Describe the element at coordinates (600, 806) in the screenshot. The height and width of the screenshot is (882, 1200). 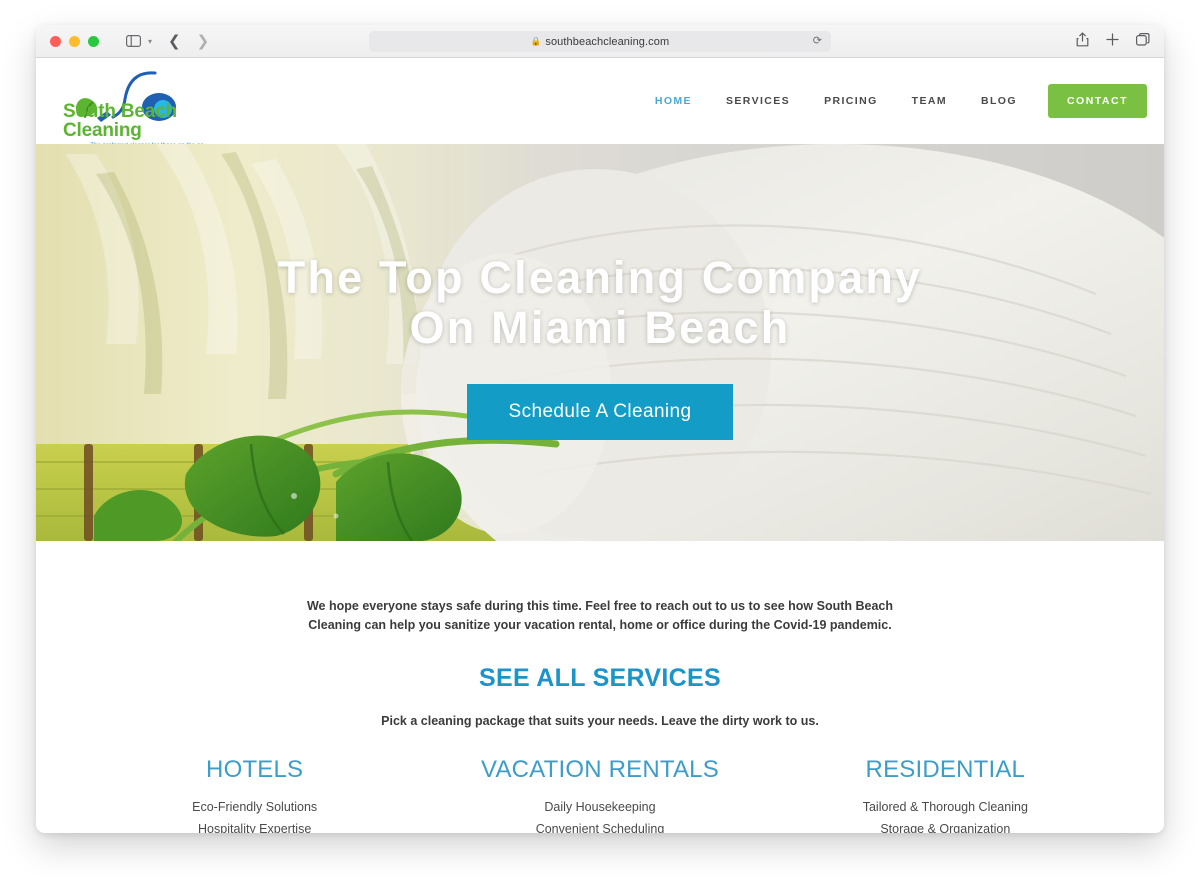
I see `service-item: Daily Housekeeping` at that location.